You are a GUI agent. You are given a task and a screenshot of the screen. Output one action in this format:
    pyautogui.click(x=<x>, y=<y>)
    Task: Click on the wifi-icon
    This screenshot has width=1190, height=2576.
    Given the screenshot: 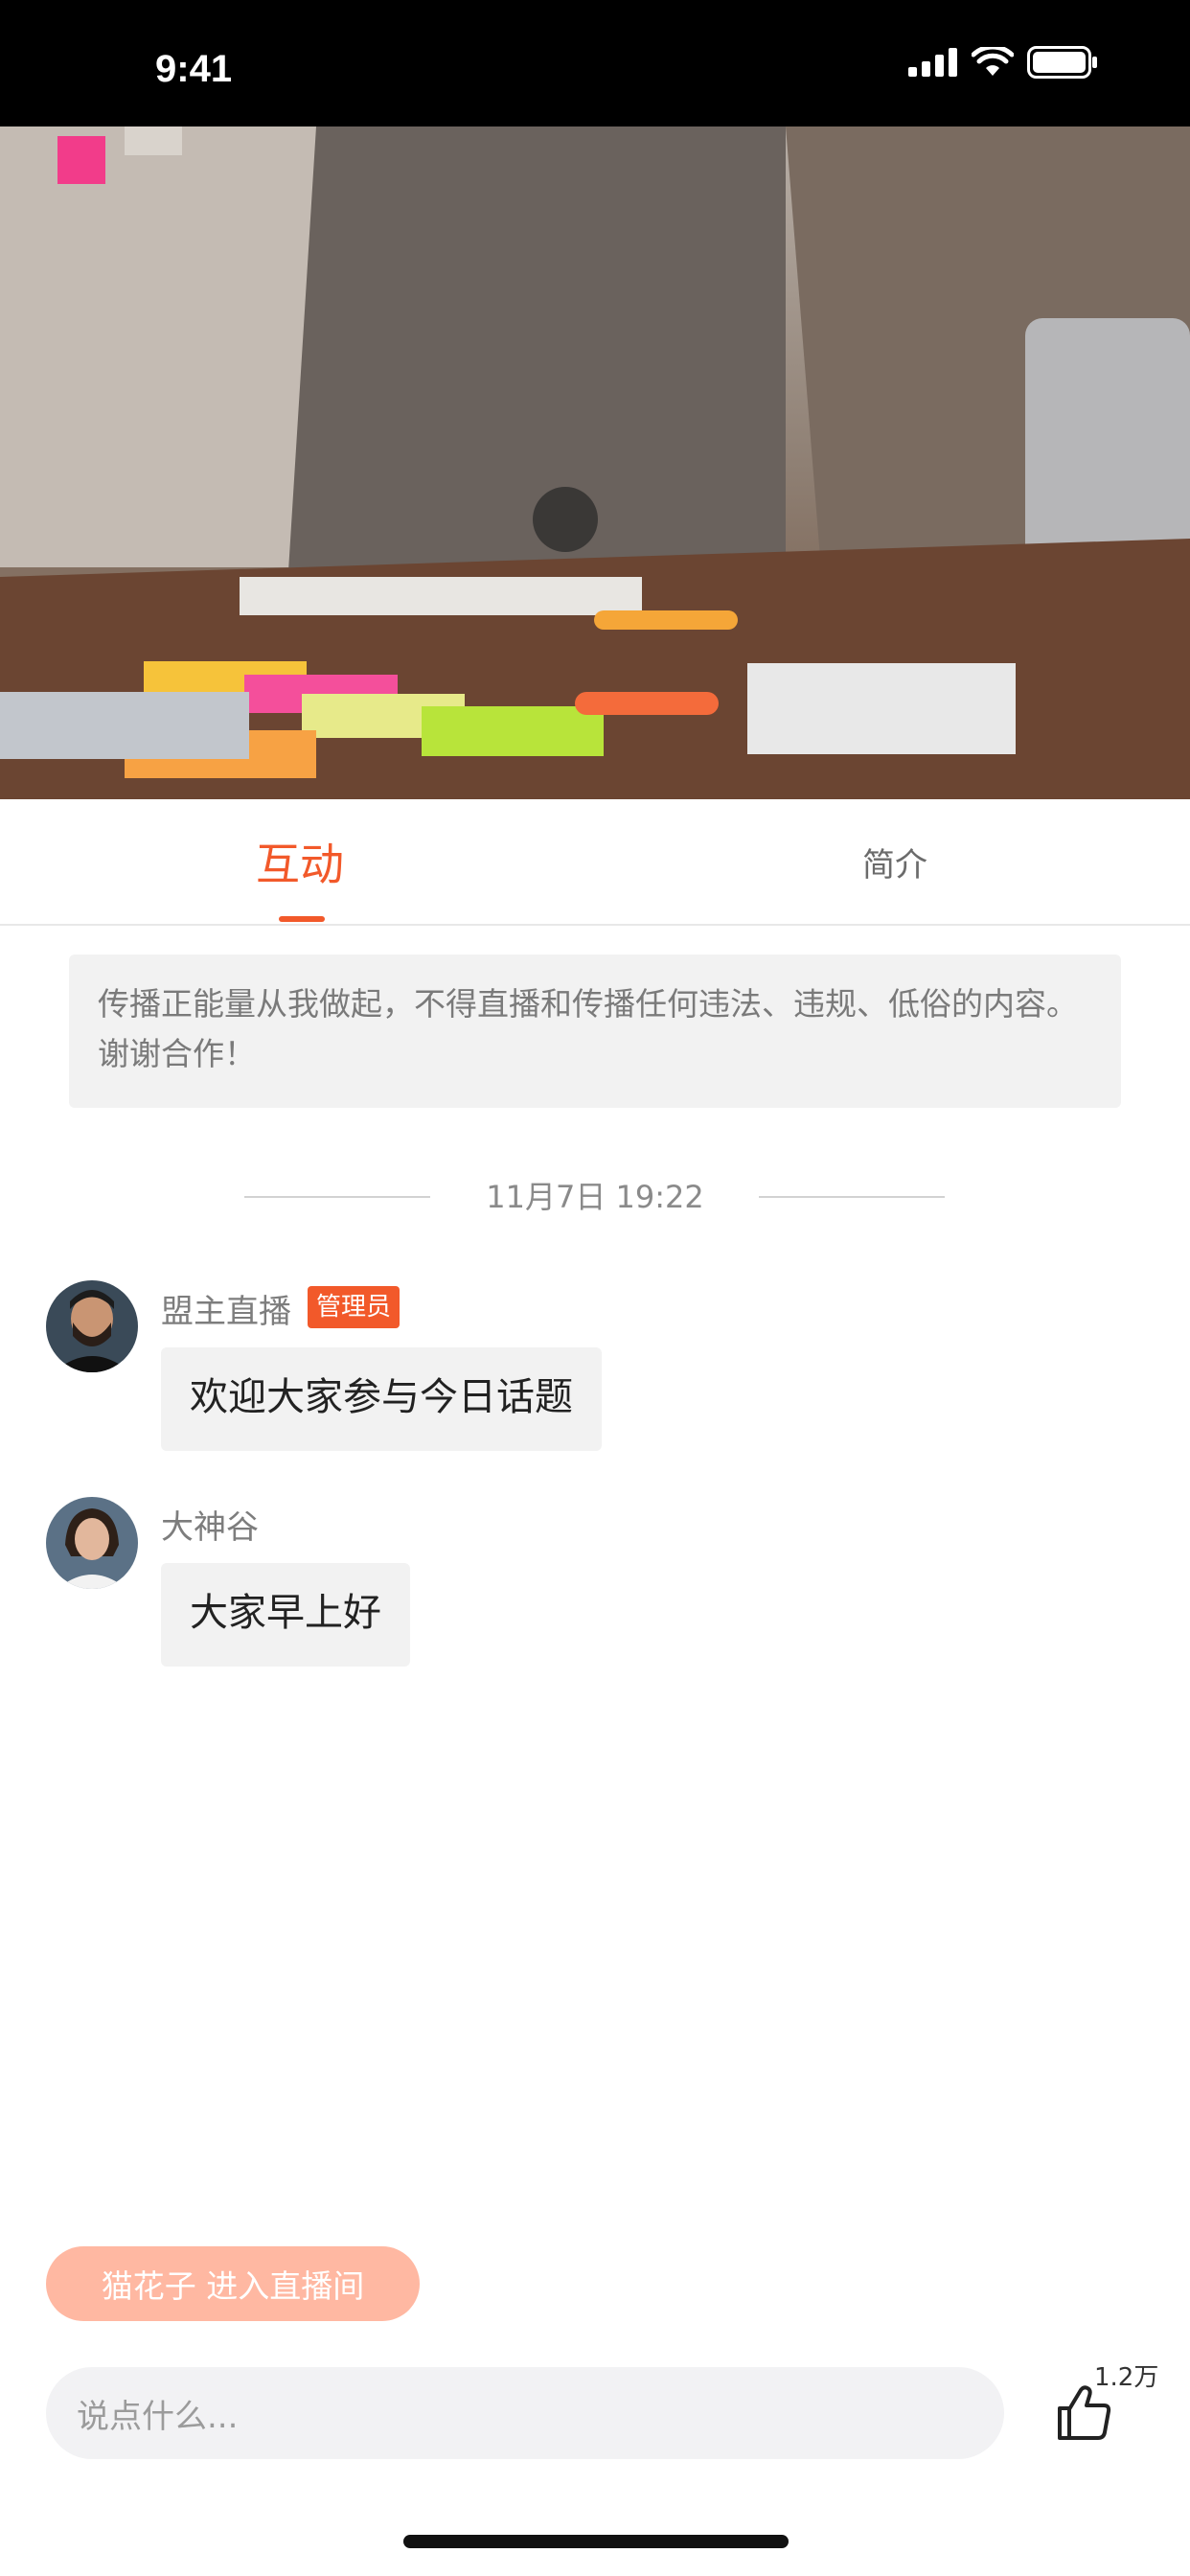 What is the action you would take?
    pyautogui.click(x=993, y=62)
    